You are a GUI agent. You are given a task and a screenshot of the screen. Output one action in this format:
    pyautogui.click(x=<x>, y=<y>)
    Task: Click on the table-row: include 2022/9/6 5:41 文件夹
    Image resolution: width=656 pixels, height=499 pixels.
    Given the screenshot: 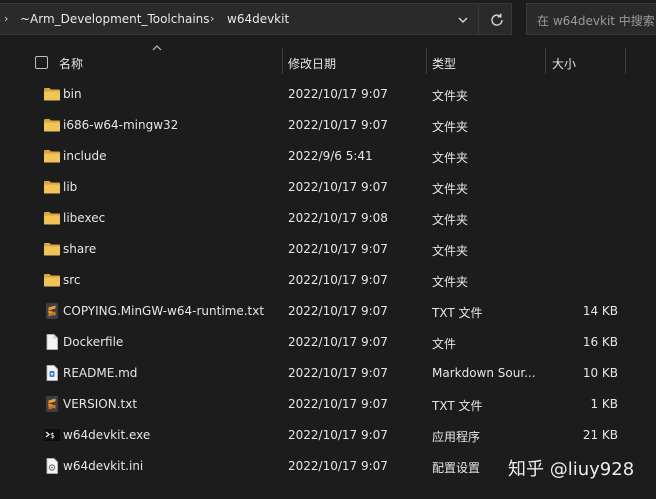 What is the action you would take?
    pyautogui.click(x=328, y=156)
    